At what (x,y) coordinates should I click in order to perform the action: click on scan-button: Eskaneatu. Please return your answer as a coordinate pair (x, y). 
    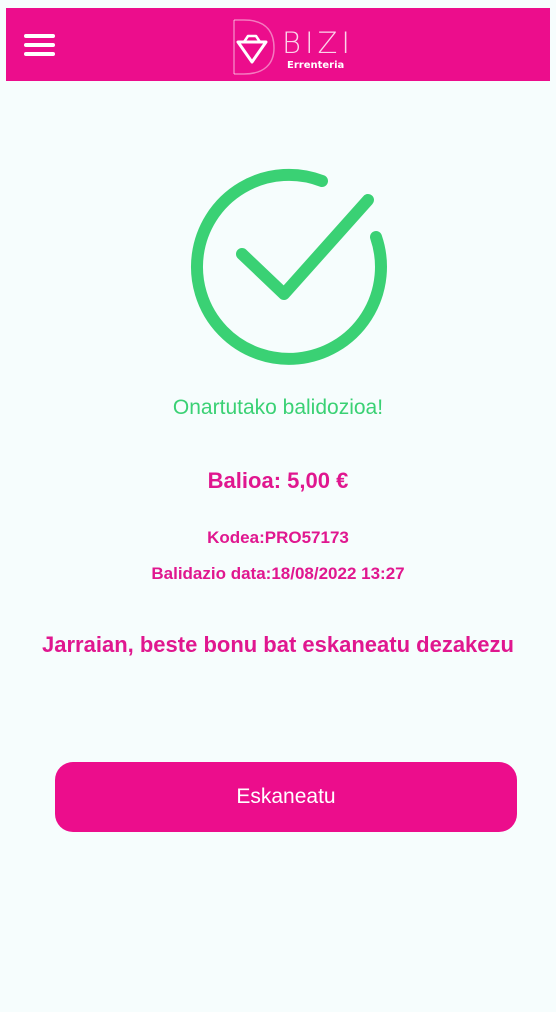
    Looking at the image, I should click on (286, 797).